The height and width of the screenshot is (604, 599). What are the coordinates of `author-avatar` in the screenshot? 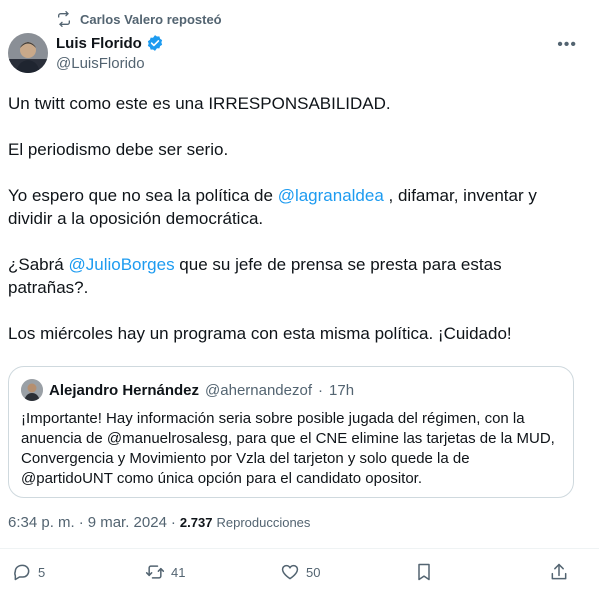 It's located at (28, 53).